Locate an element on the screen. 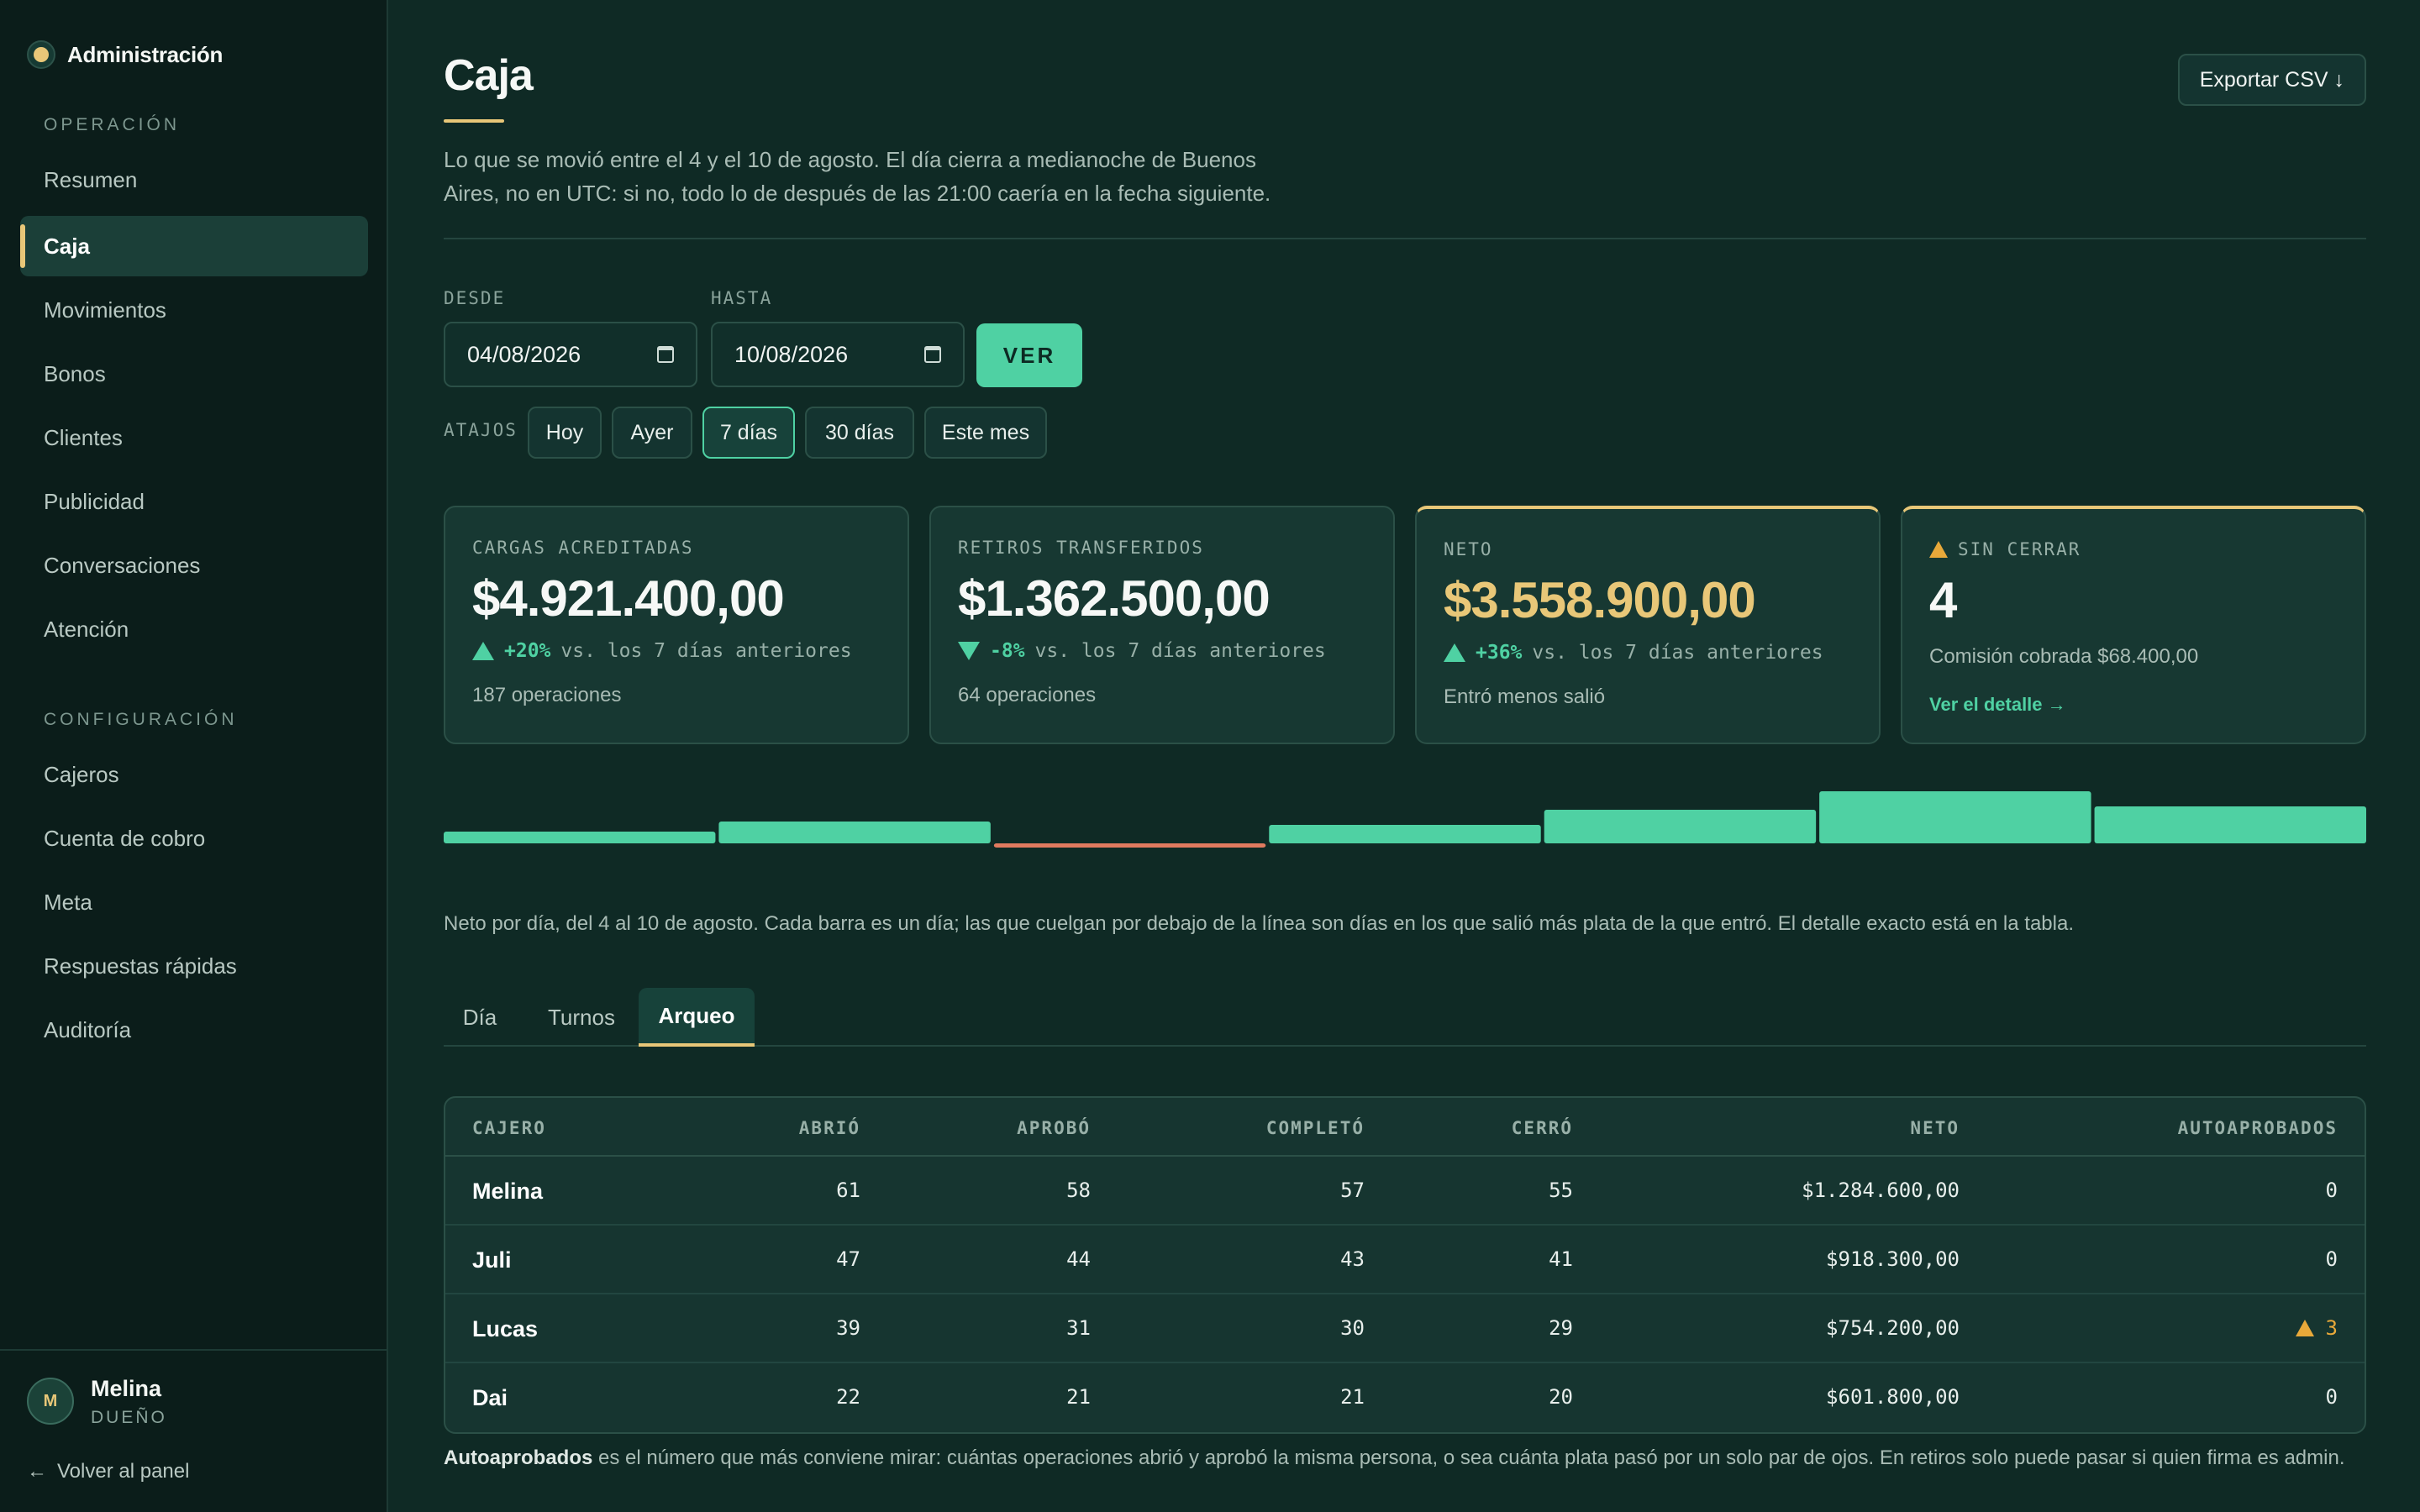 The width and height of the screenshot is (2420, 1512). cell-abrio: 47 is located at coordinates (848, 1259).